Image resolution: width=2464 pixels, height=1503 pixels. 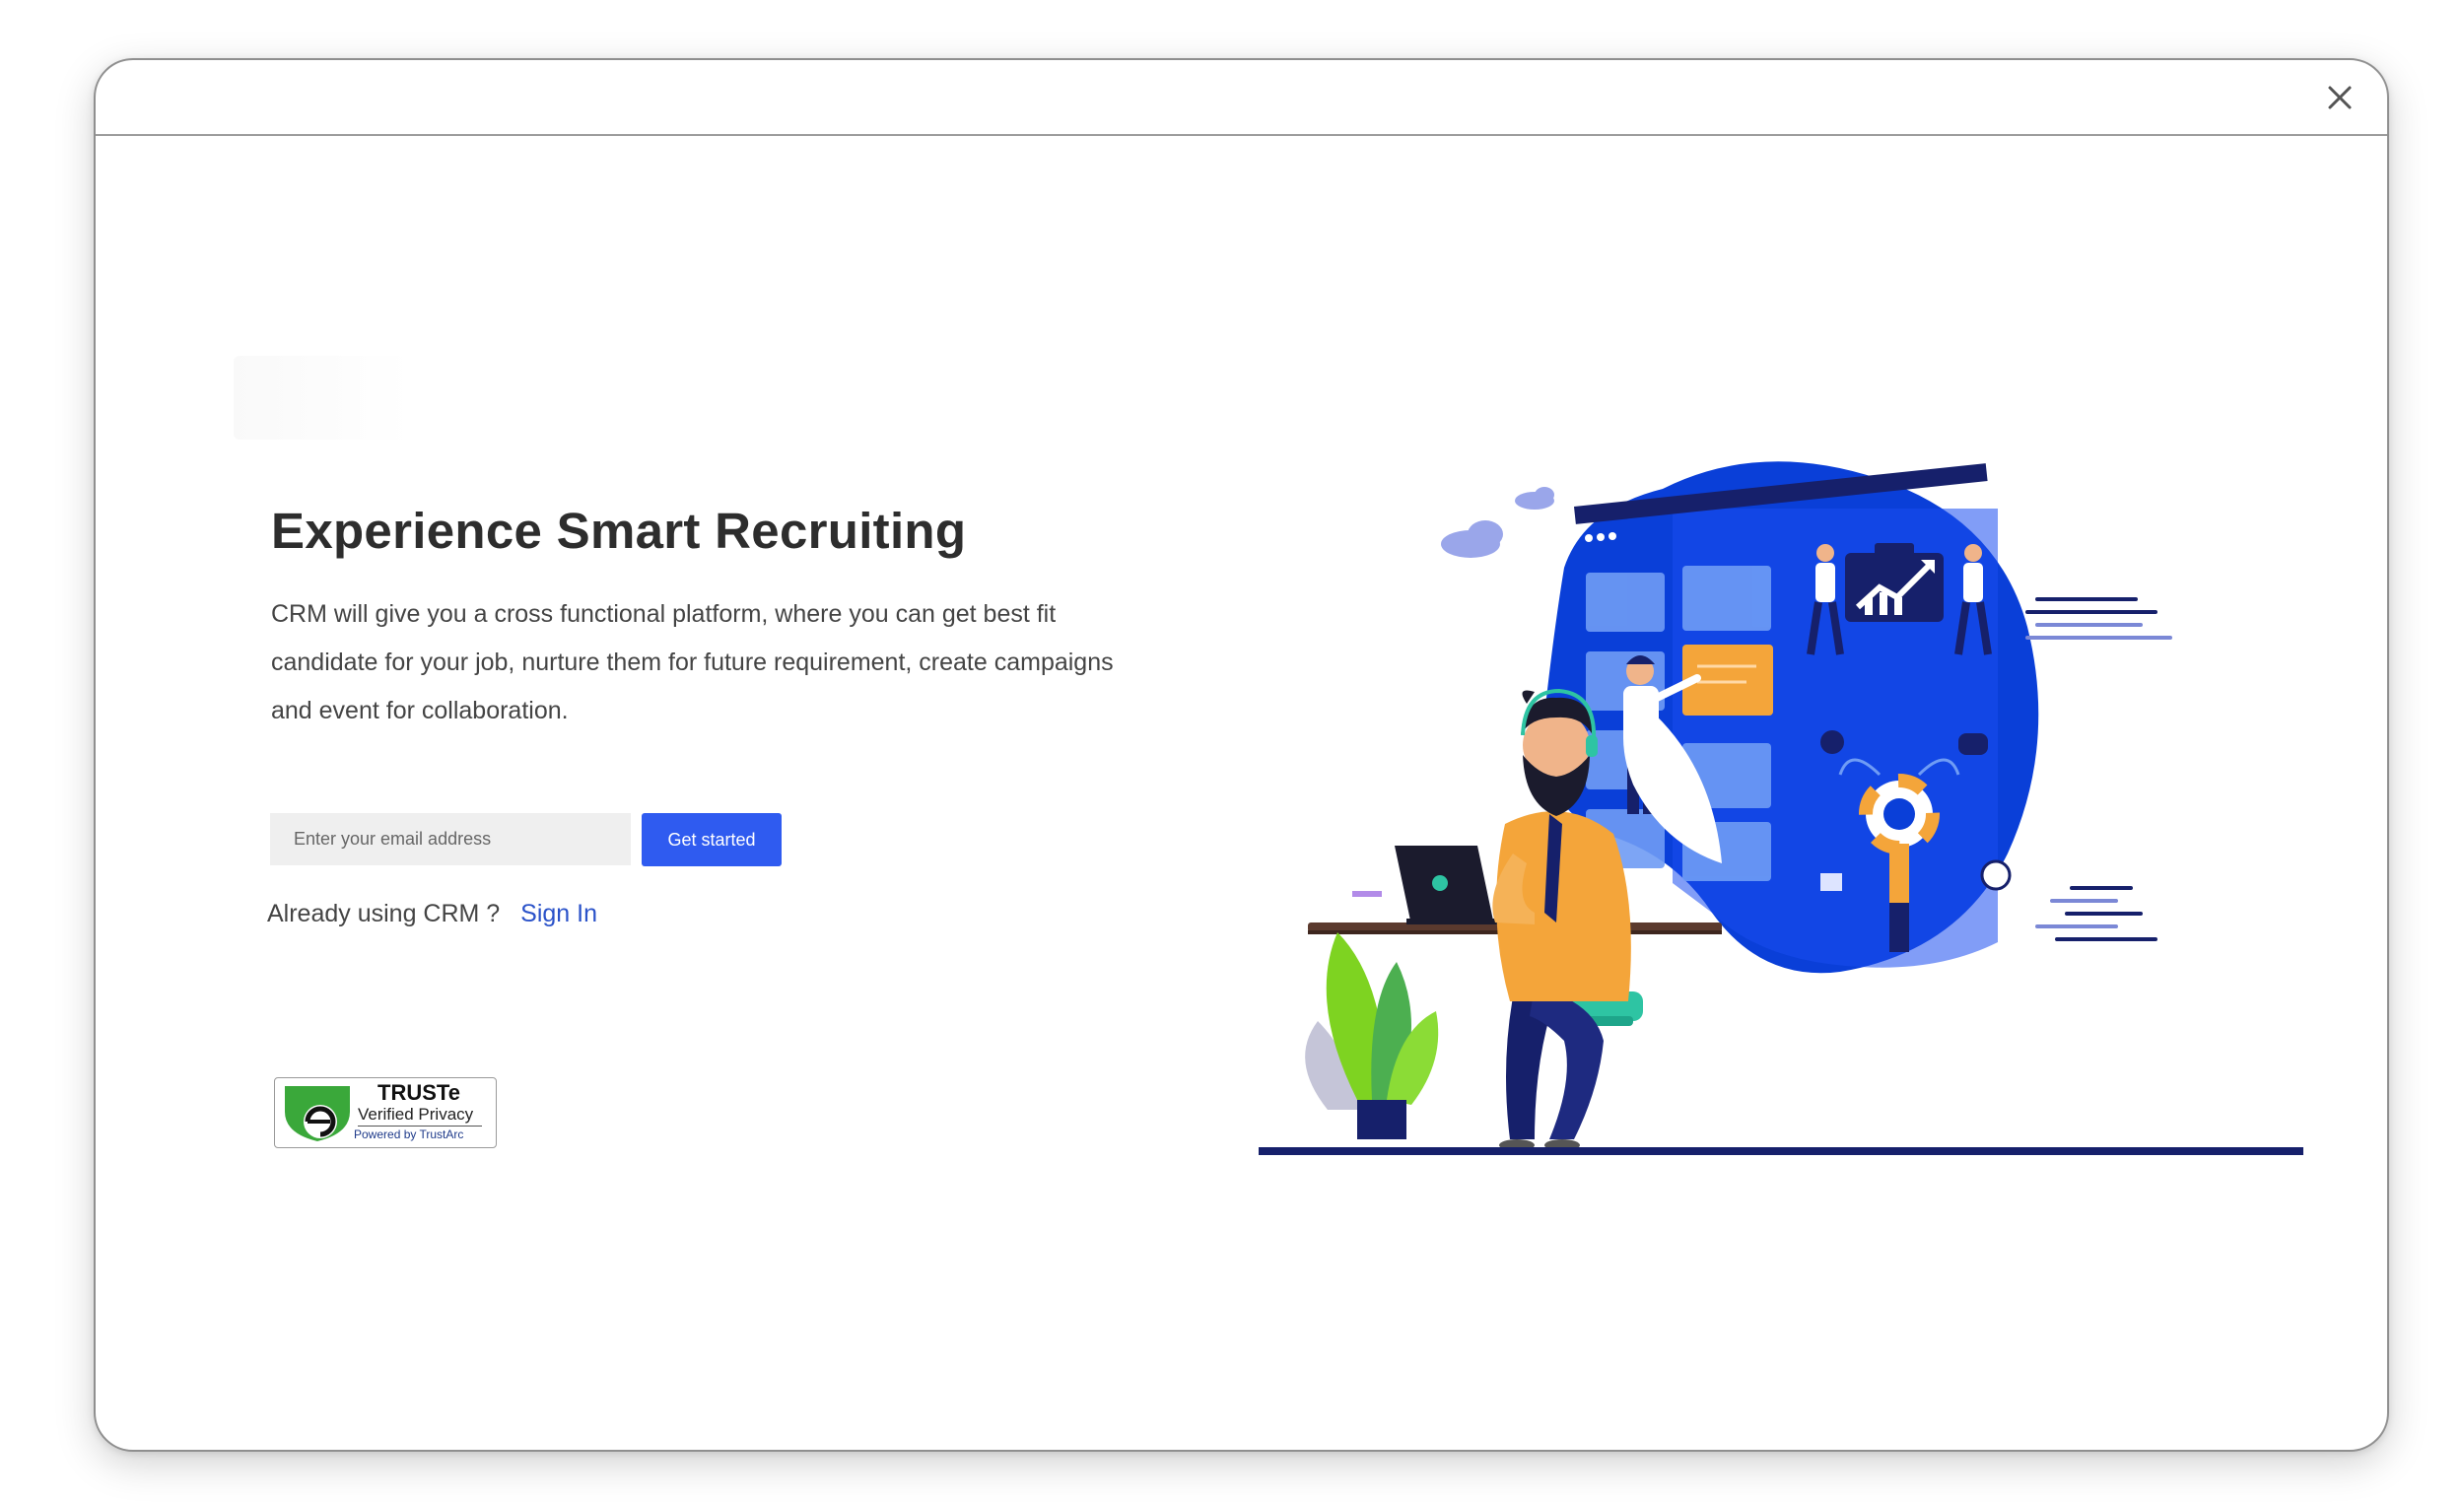 What do you see at coordinates (409, 1134) in the screenshot?
I see `truste-powered-by: Powered by TrustArc` at bounding box center [409, 1134].